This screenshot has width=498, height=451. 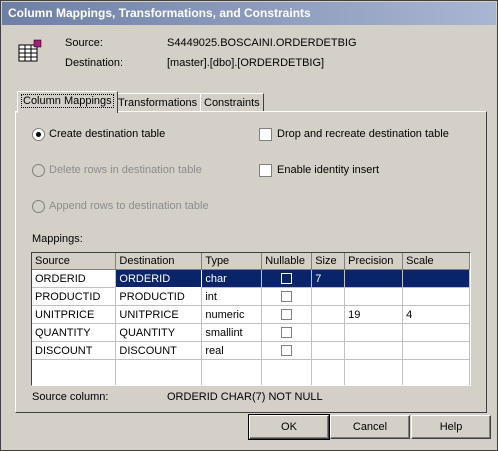 I want to click on delete-rows-label: Delete rows in destination table, so click(x=125, y=170).